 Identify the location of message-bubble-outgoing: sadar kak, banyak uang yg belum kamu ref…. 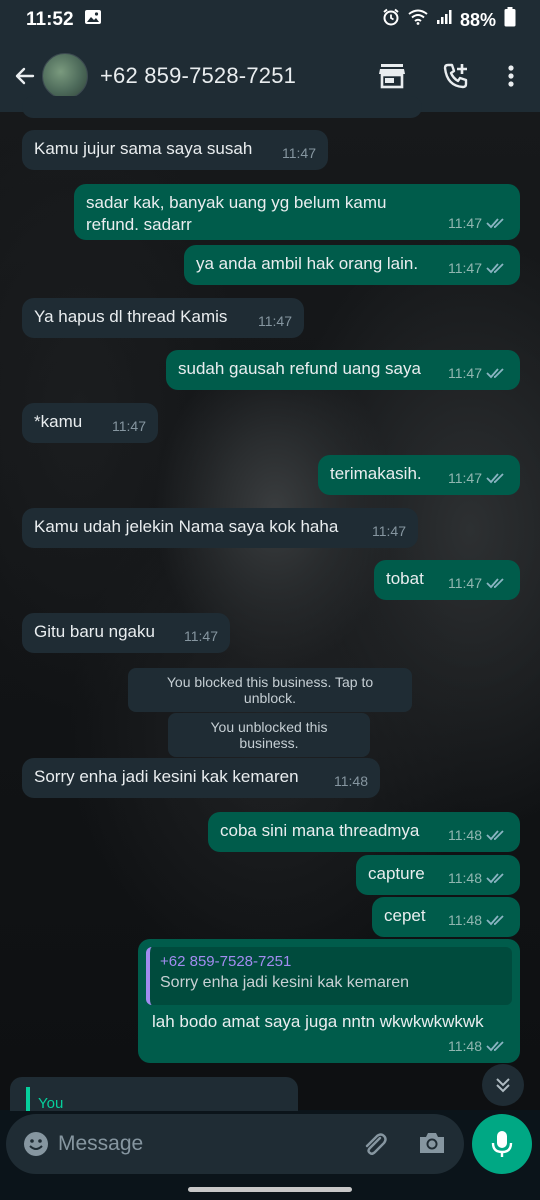
(297, 212).